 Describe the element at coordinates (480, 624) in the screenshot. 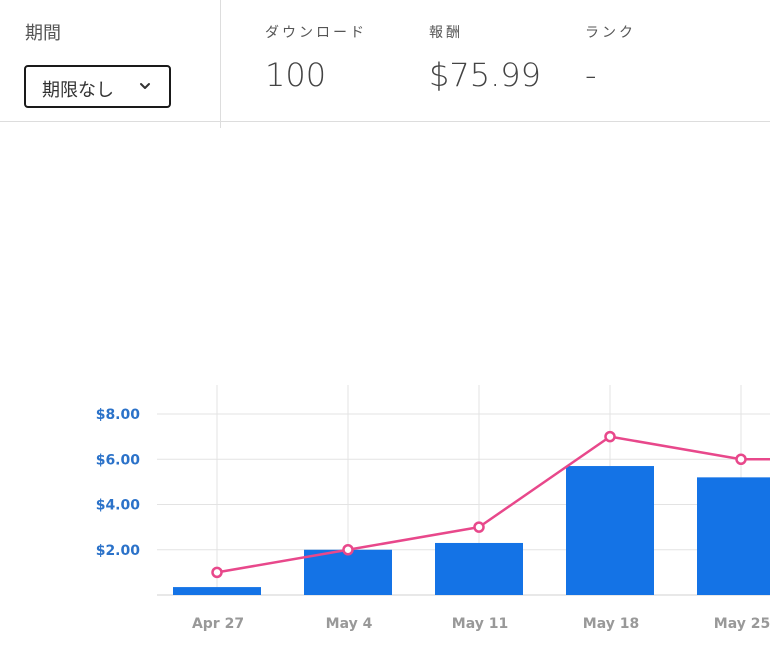

I see `x-tick-label: May 11` at that location.